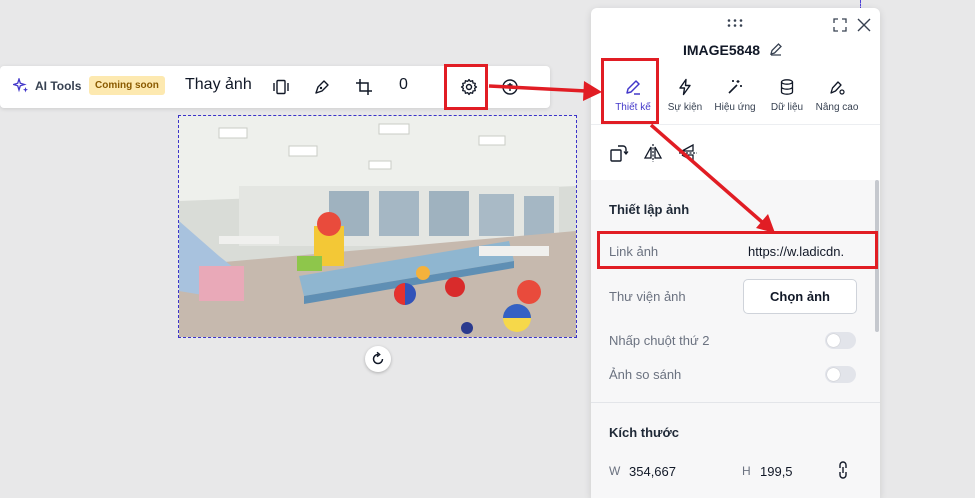  I want to click on tab-data-label: Dữ liệu, so click(787, 107).